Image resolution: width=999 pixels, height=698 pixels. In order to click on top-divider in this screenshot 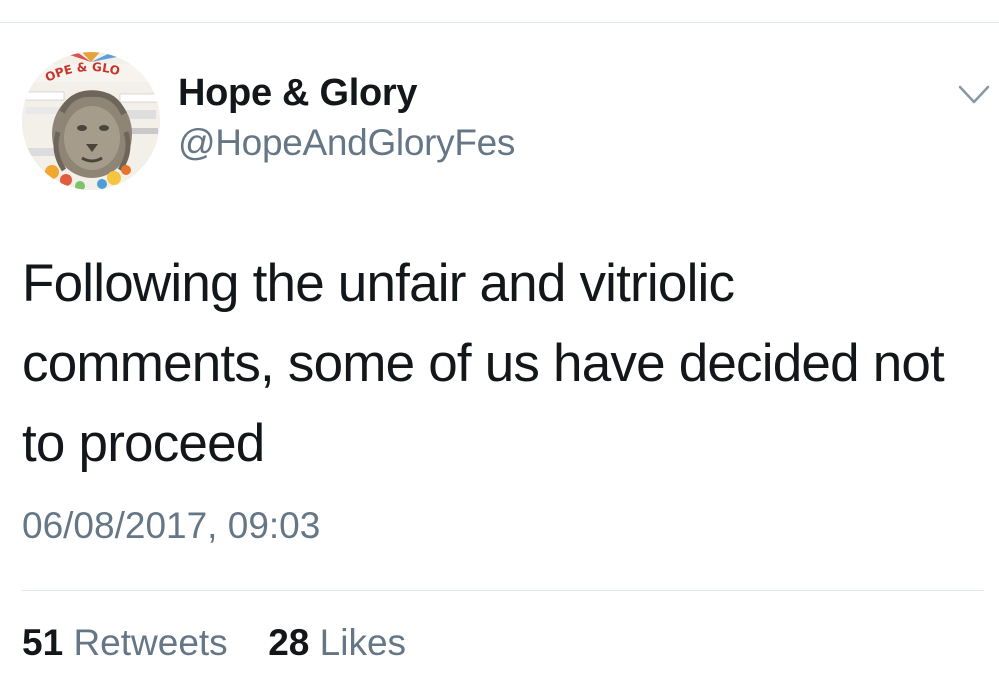, I will do `click(499, 22)`.